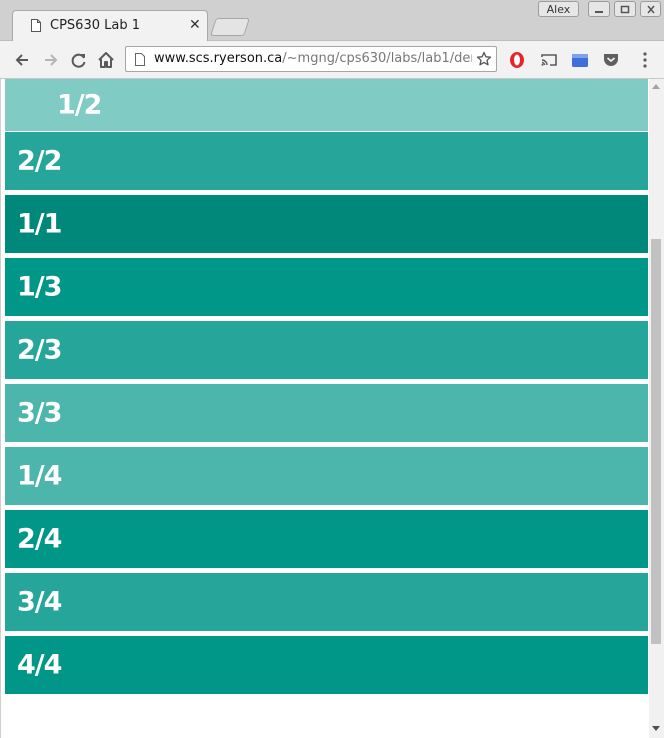 The height and width of the screenshot is (738, 664). Describe the element at coordinates (140, 59) in the screenshot. I see `page-info-icon` at that location.